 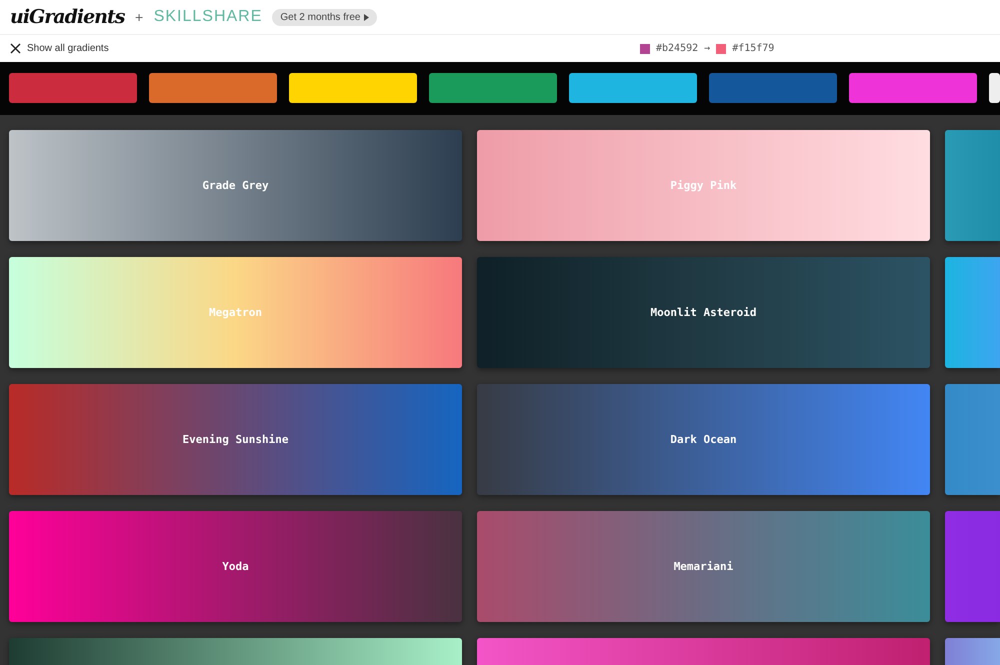 I want to click on gradient-card: Memariani, so click(x=703, y=566).